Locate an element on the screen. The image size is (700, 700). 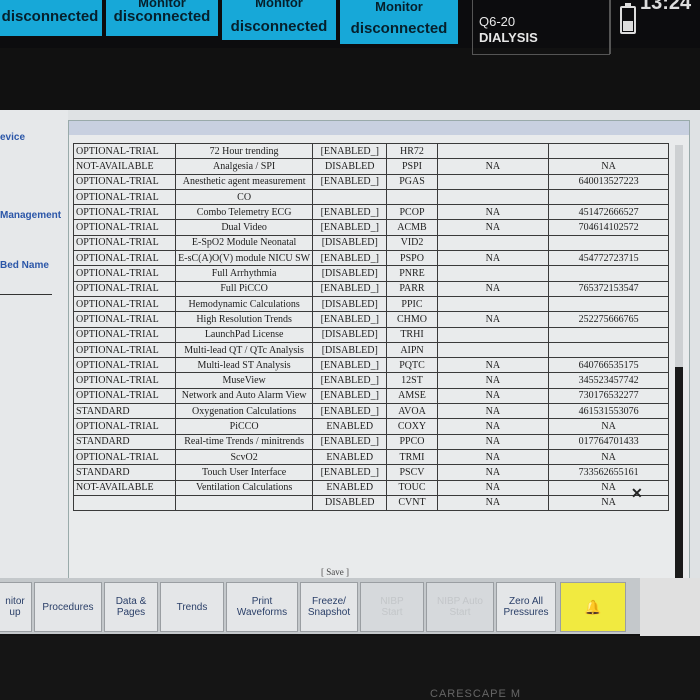
bottom-button-label: NIBP Start is located at coordinates (392, 607).